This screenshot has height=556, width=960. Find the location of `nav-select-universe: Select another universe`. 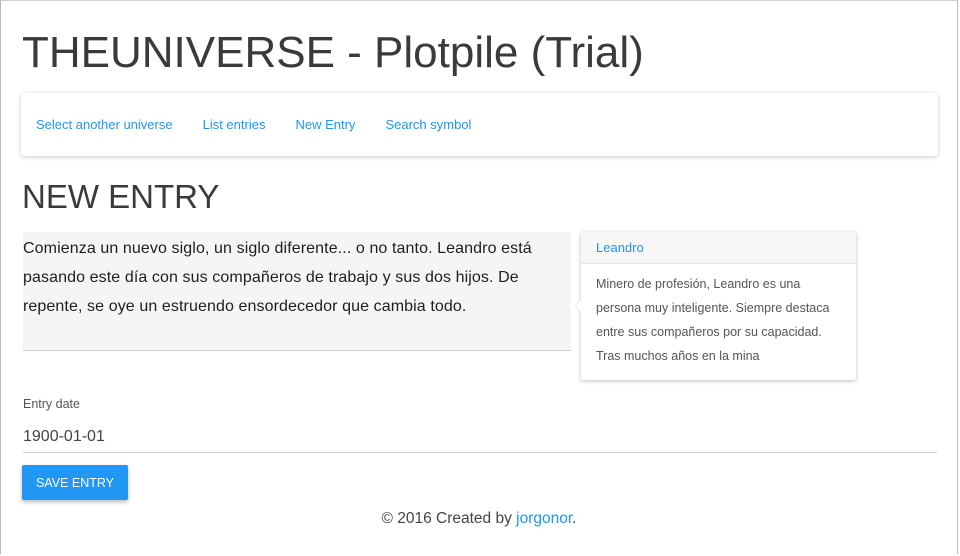

nav-select-universe: Select another universe is located at coordinates (104, 124).